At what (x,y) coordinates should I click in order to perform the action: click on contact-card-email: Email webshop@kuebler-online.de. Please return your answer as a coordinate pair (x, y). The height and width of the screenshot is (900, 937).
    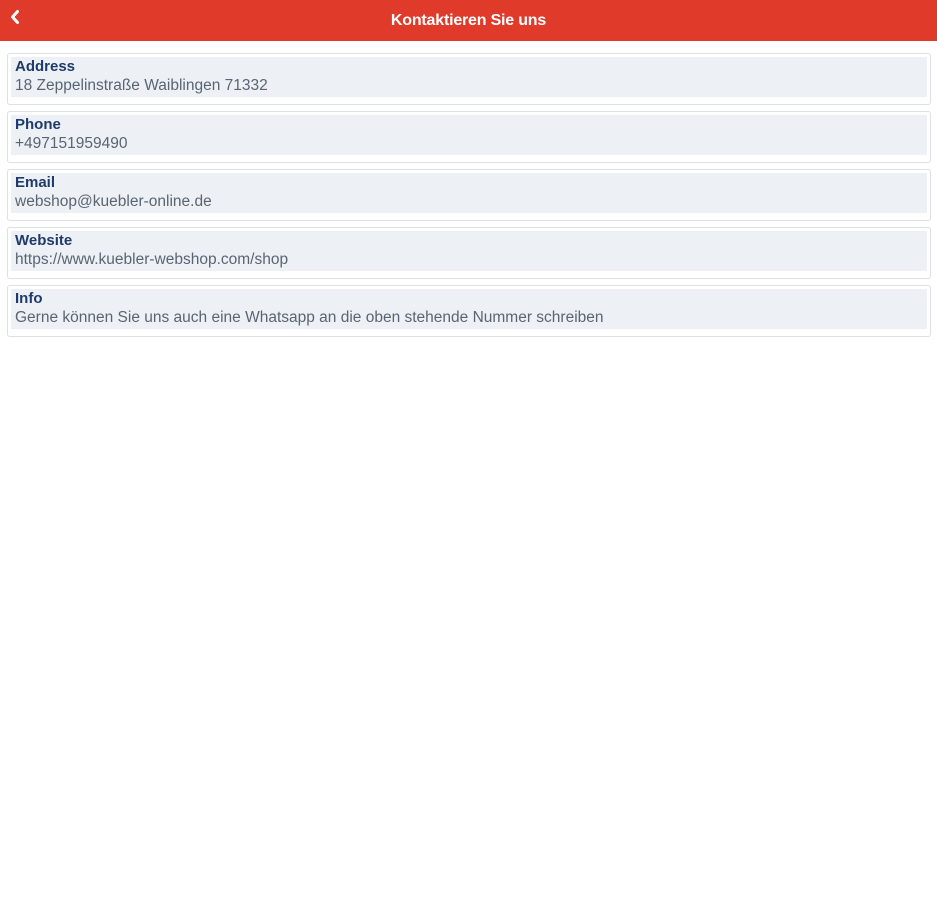
    Looking at the image, I should click on (469, 195).